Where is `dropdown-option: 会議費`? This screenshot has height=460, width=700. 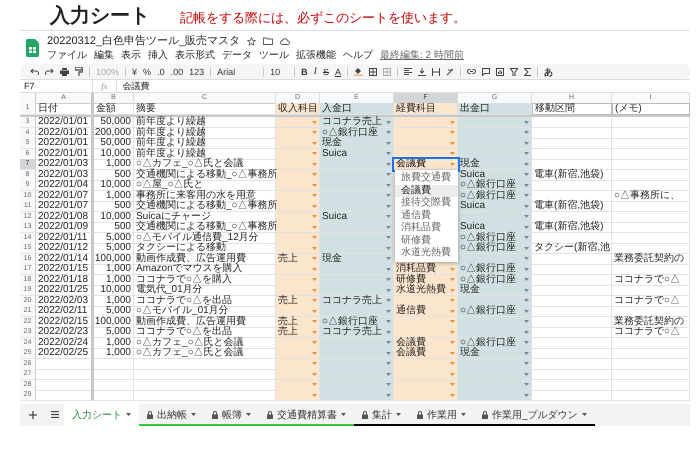 dropdown-option: 会議費 is located at coordinates (426, 190).